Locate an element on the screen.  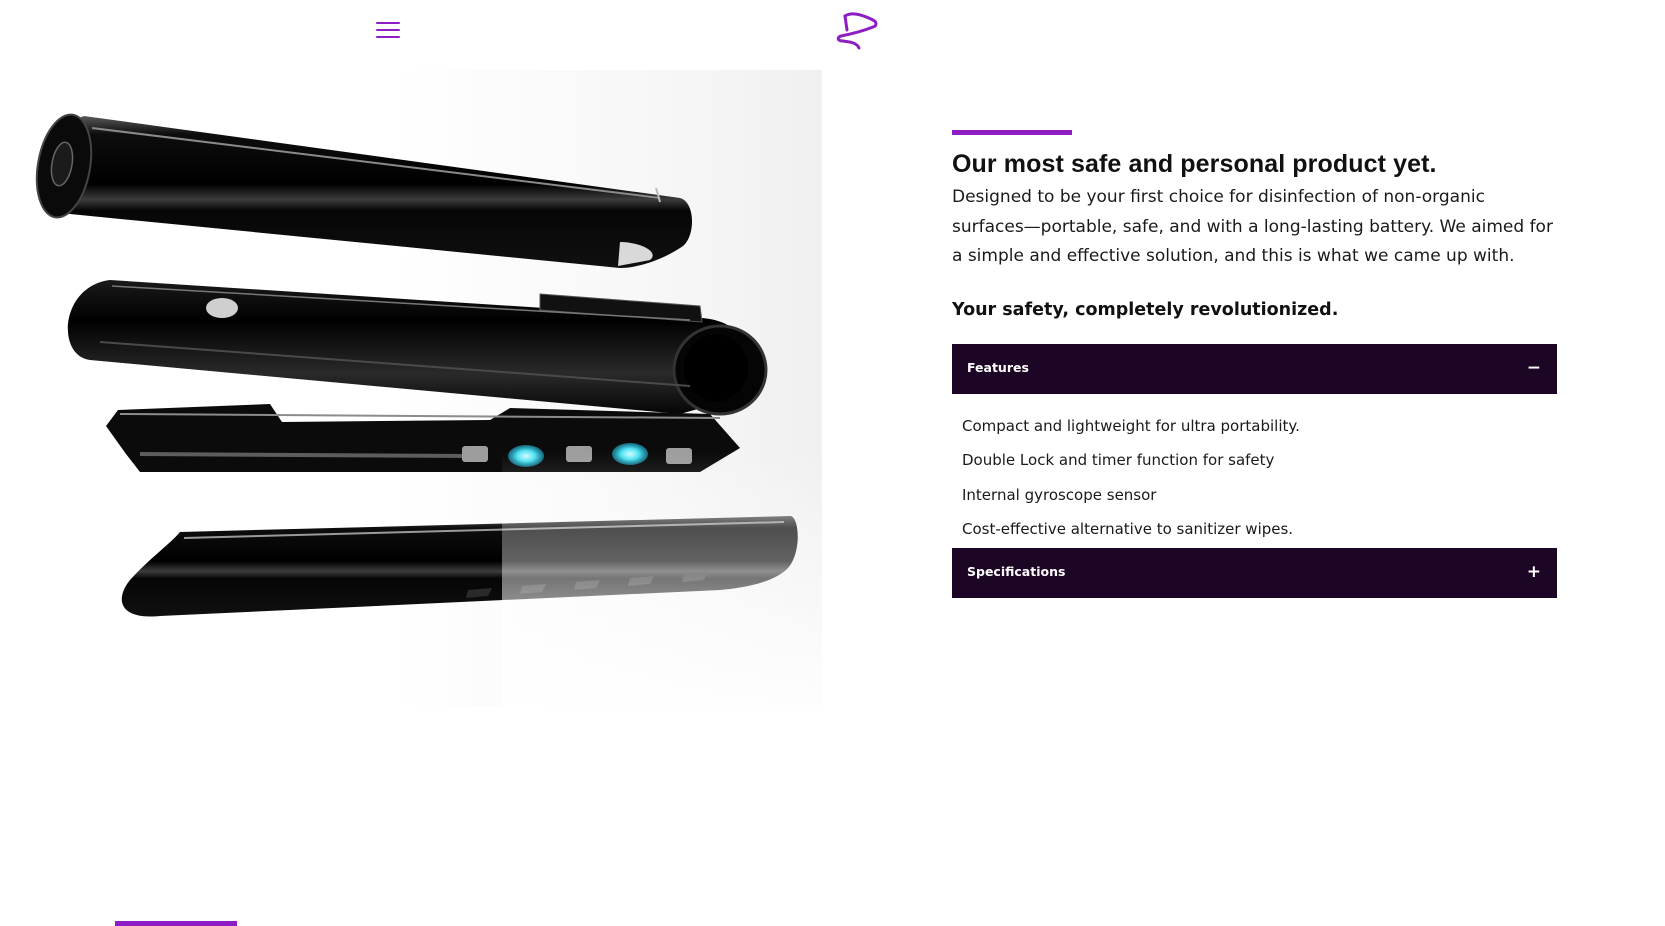
accordion-specifications-label: Specifications is located at coordinates (1016, 571).